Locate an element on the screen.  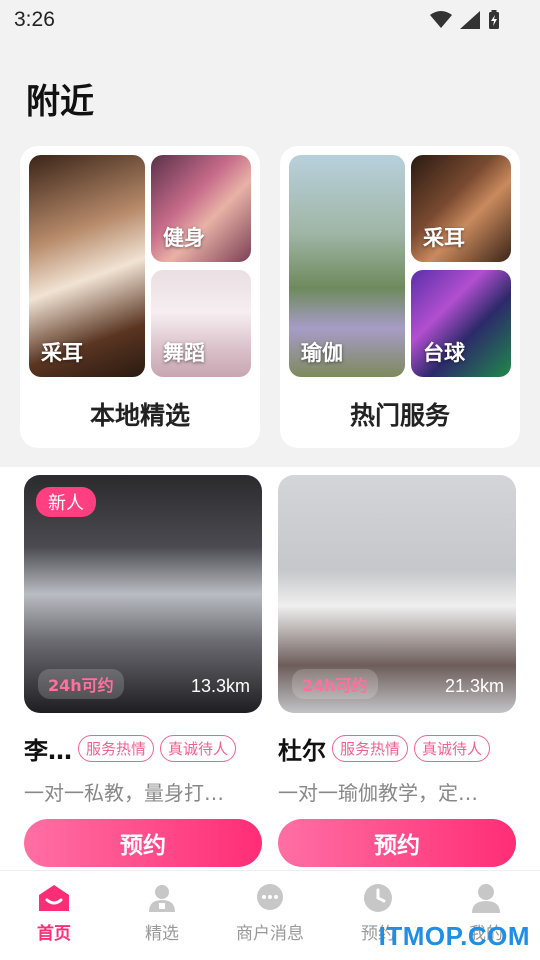
distance-label: 13.3km is located at coordinates (220, 686).